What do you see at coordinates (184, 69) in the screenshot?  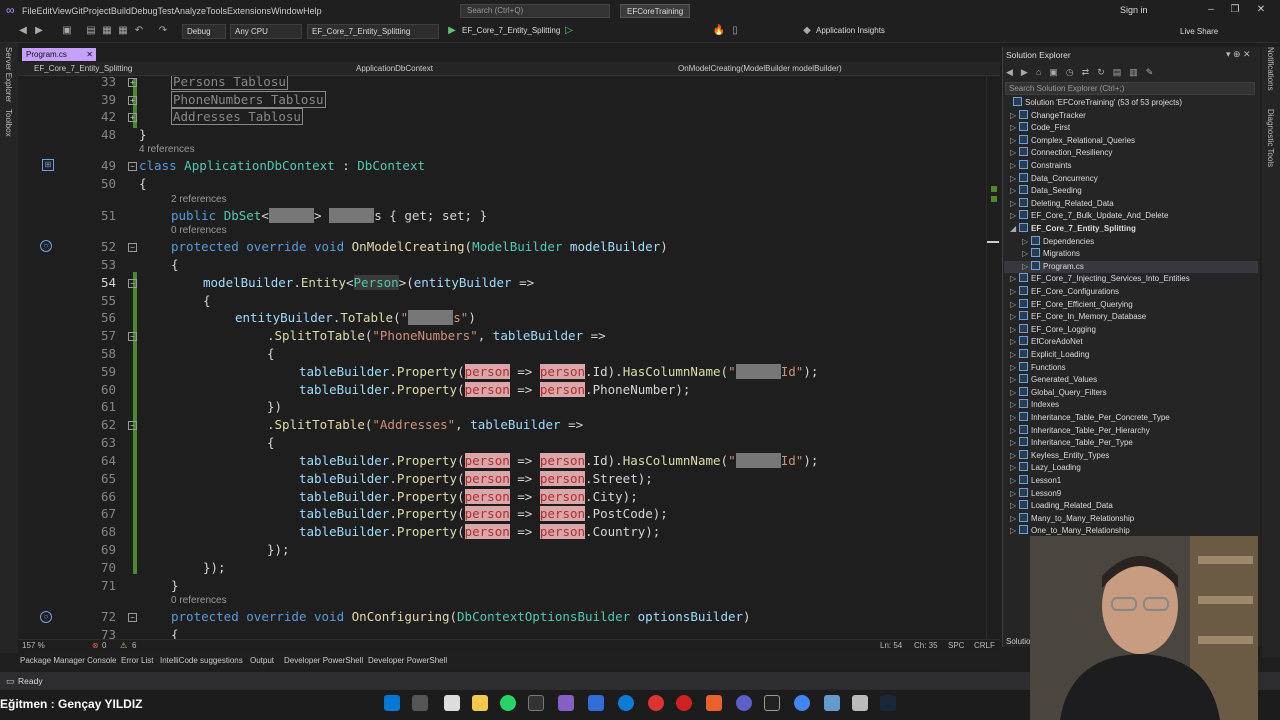 I see `nav-project-dropdown: EF_Core_7_Entity_Splitting` at bounding box center [184, 69].